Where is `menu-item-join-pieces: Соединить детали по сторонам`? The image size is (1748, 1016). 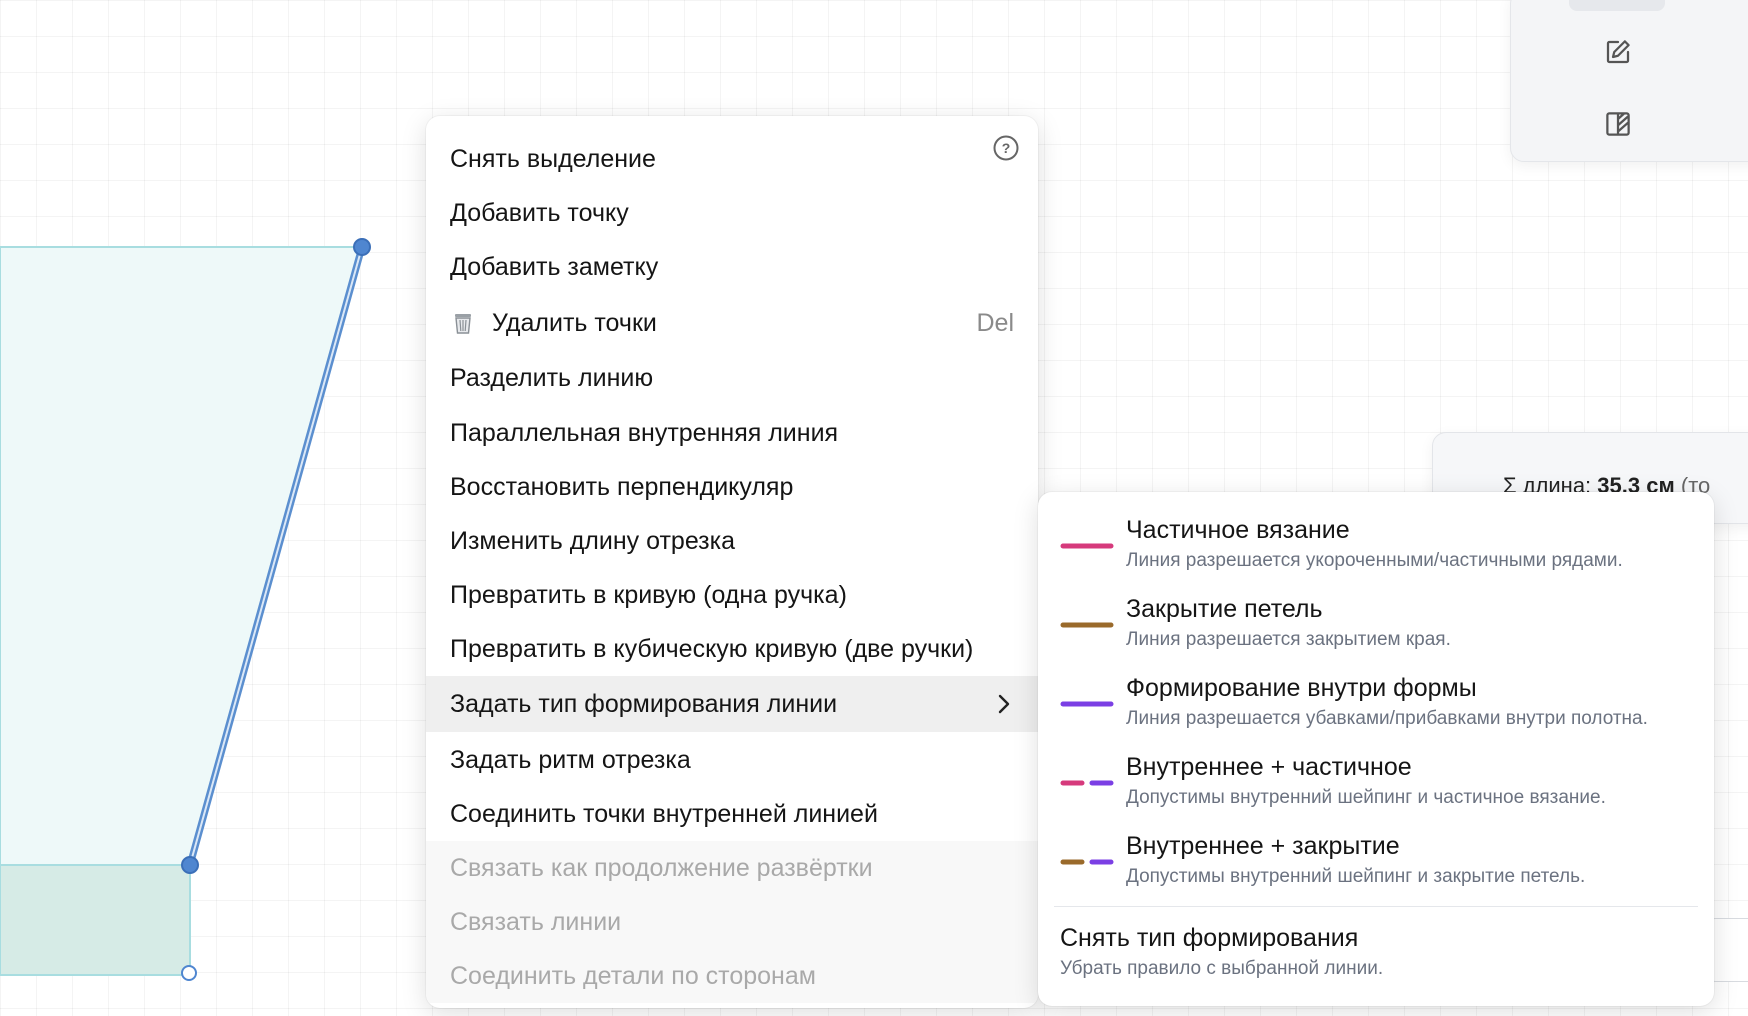
menu-item-join-pieces: Соединить детали по сторонам is located at coordinates (732, 976).